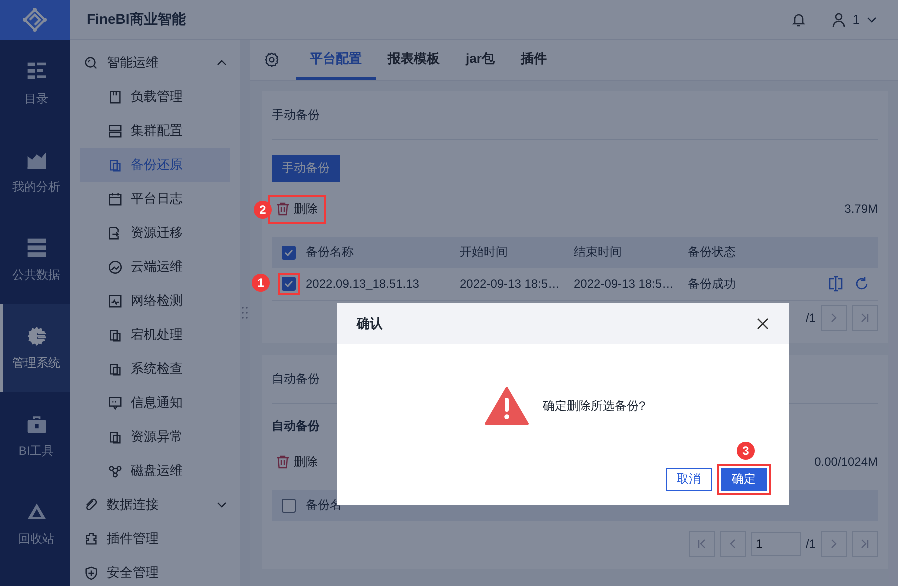 This screenshot has height=586, width=898. I want to click on nav-item: 管理系统, so click(35, 348).